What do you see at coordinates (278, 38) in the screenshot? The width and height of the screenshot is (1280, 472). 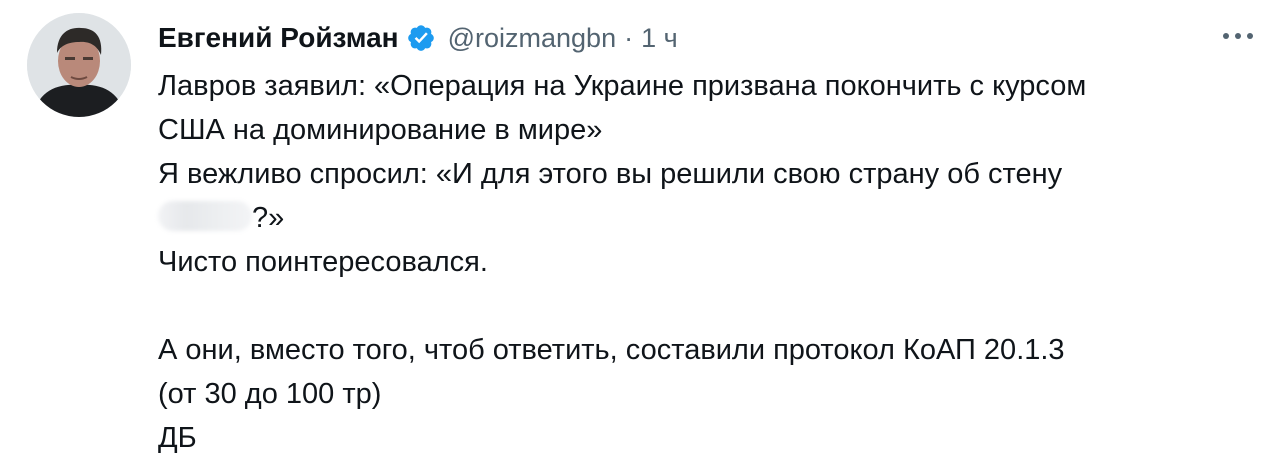 I see `author-name: Евгений Ройзман` at bounding box center [278, 38].